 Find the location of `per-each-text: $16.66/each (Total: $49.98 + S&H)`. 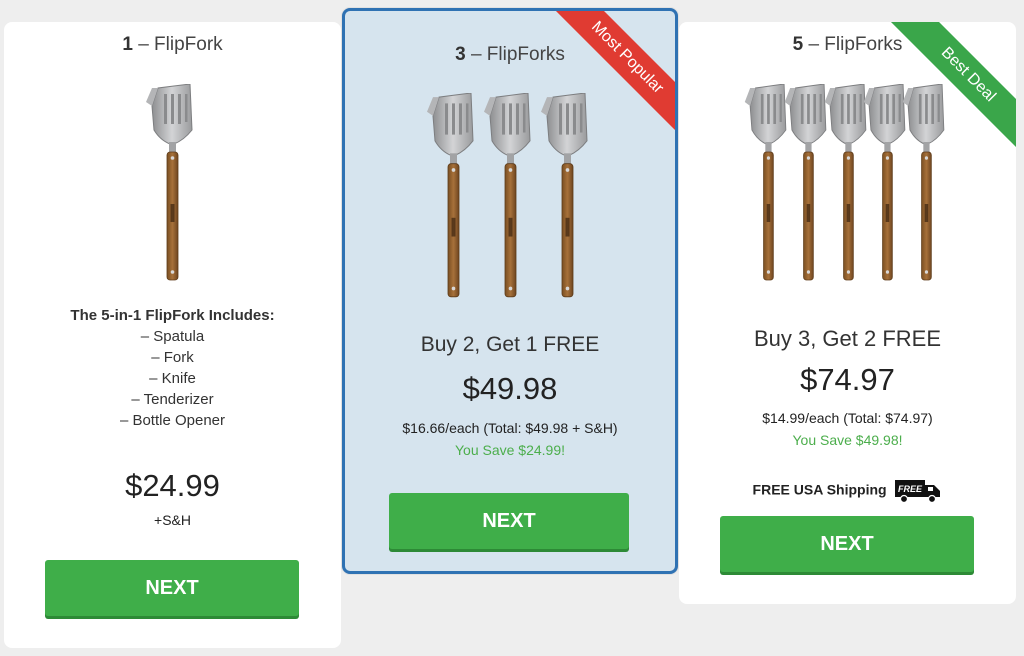

per-each-text: $16.66/each (Total: $49.98 + S&H) is located at coordinates (510, 428).